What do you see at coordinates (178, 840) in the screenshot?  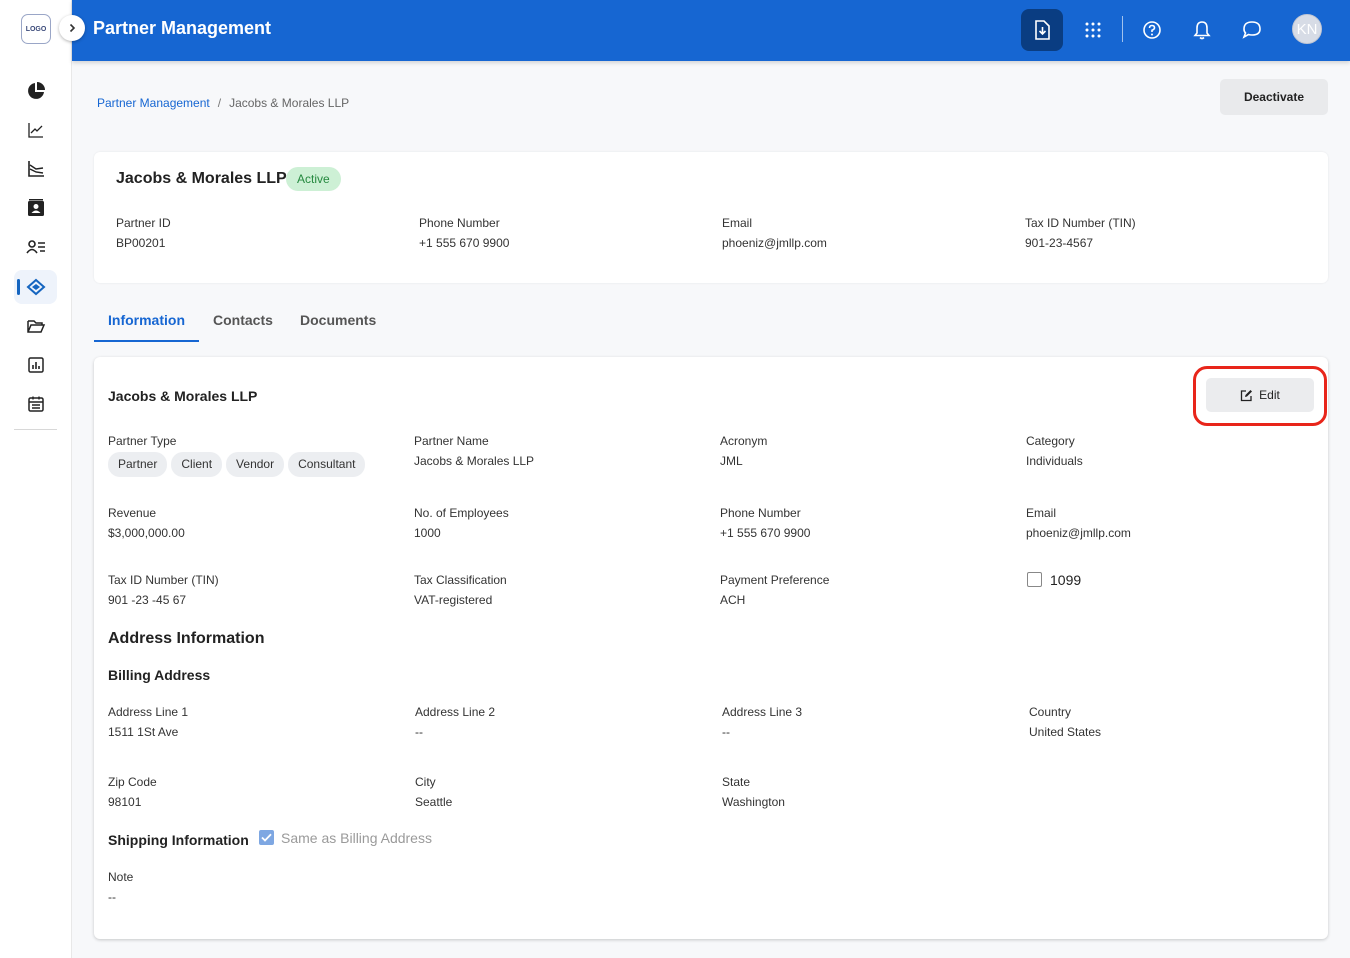 I see `shipping-information-title: Shipping Information` at bounding box center [178, 840].